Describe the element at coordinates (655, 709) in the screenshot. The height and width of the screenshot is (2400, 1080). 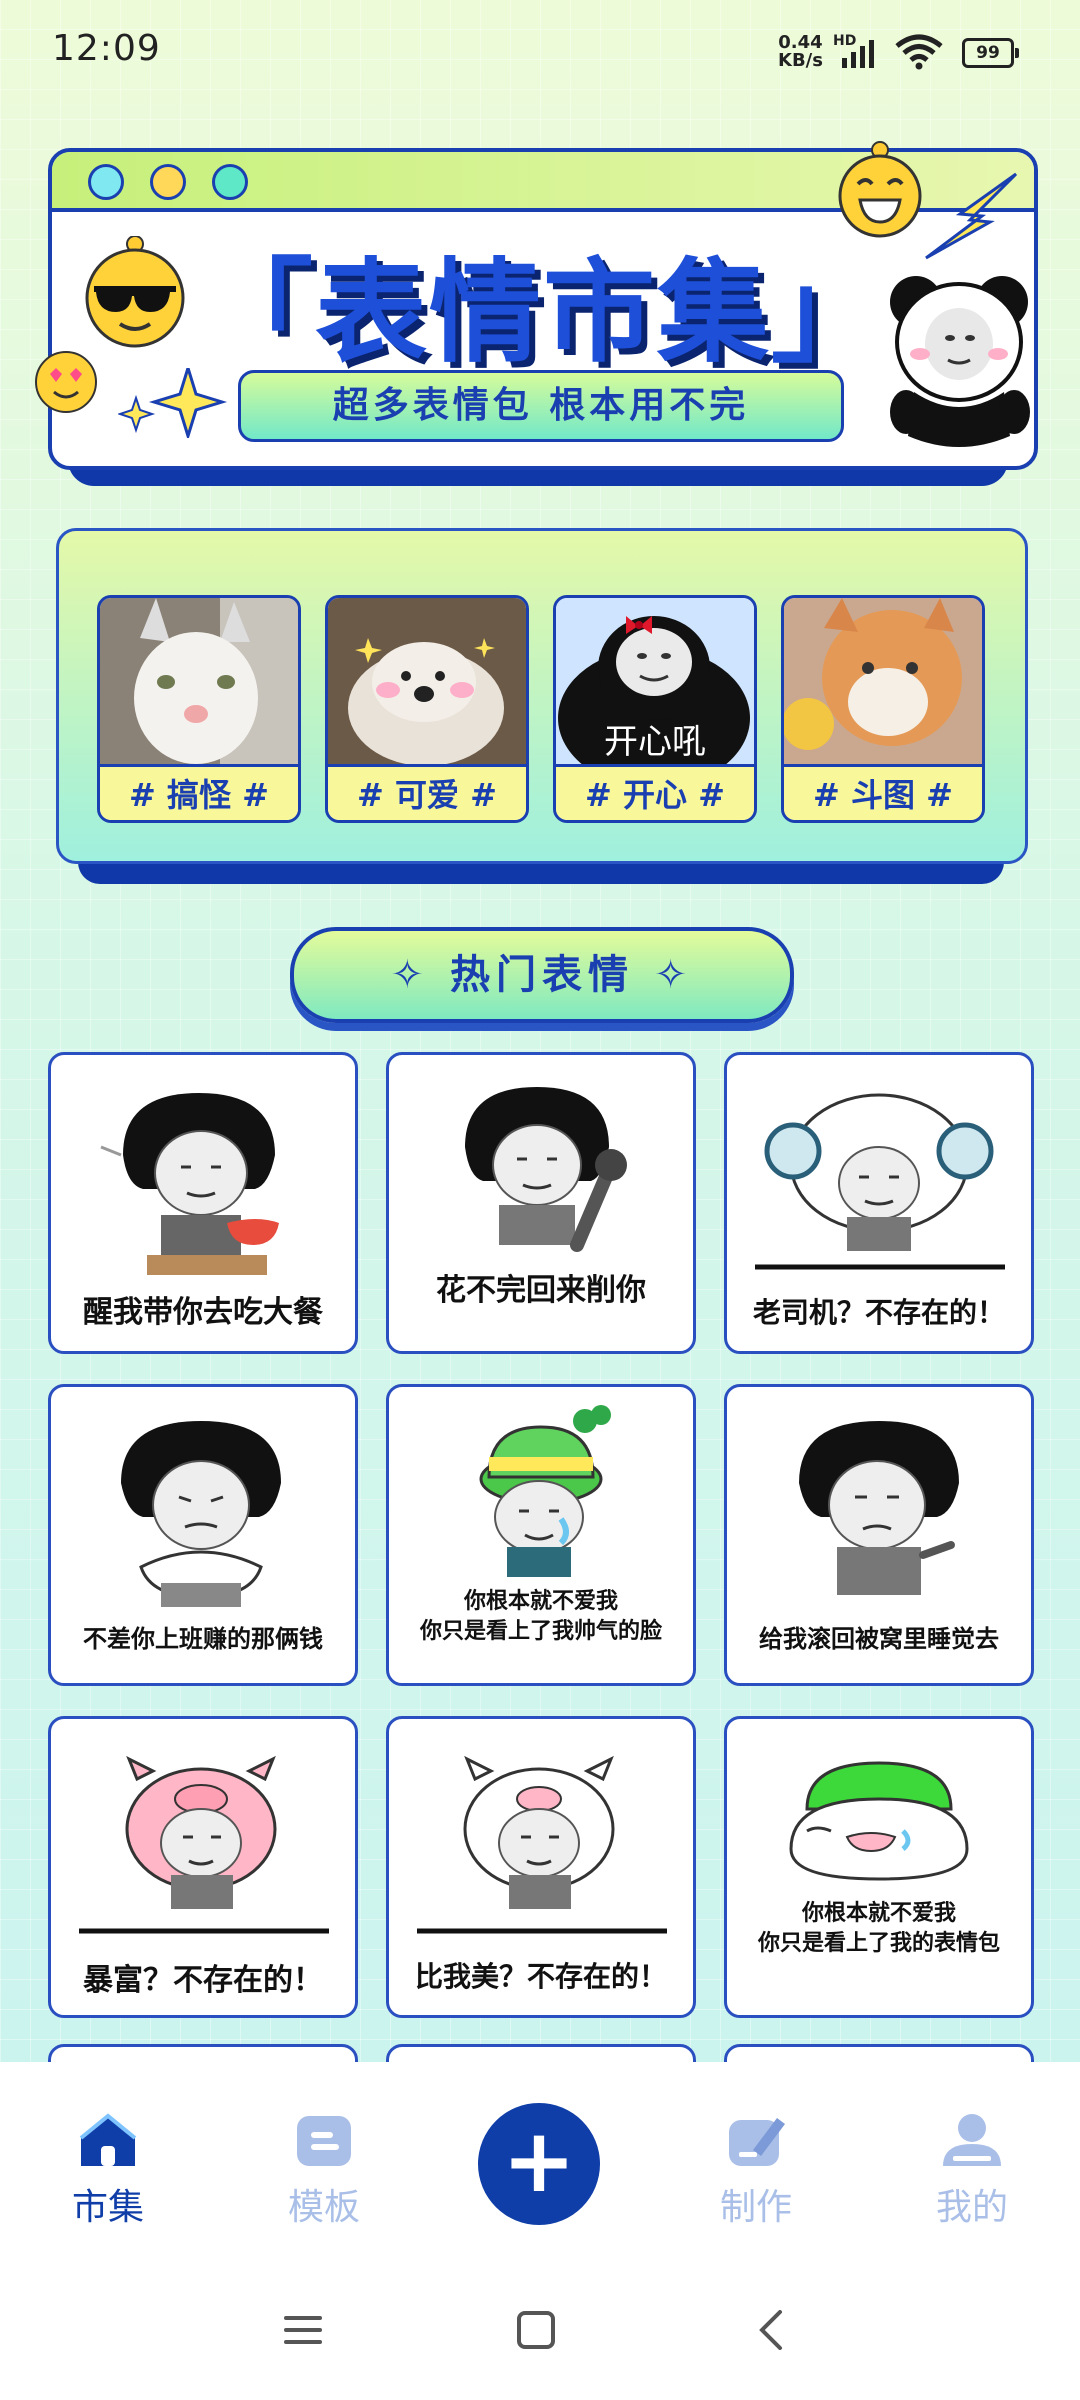
I see `category-item-happy: 开心吼 # 开心 #` at that location.